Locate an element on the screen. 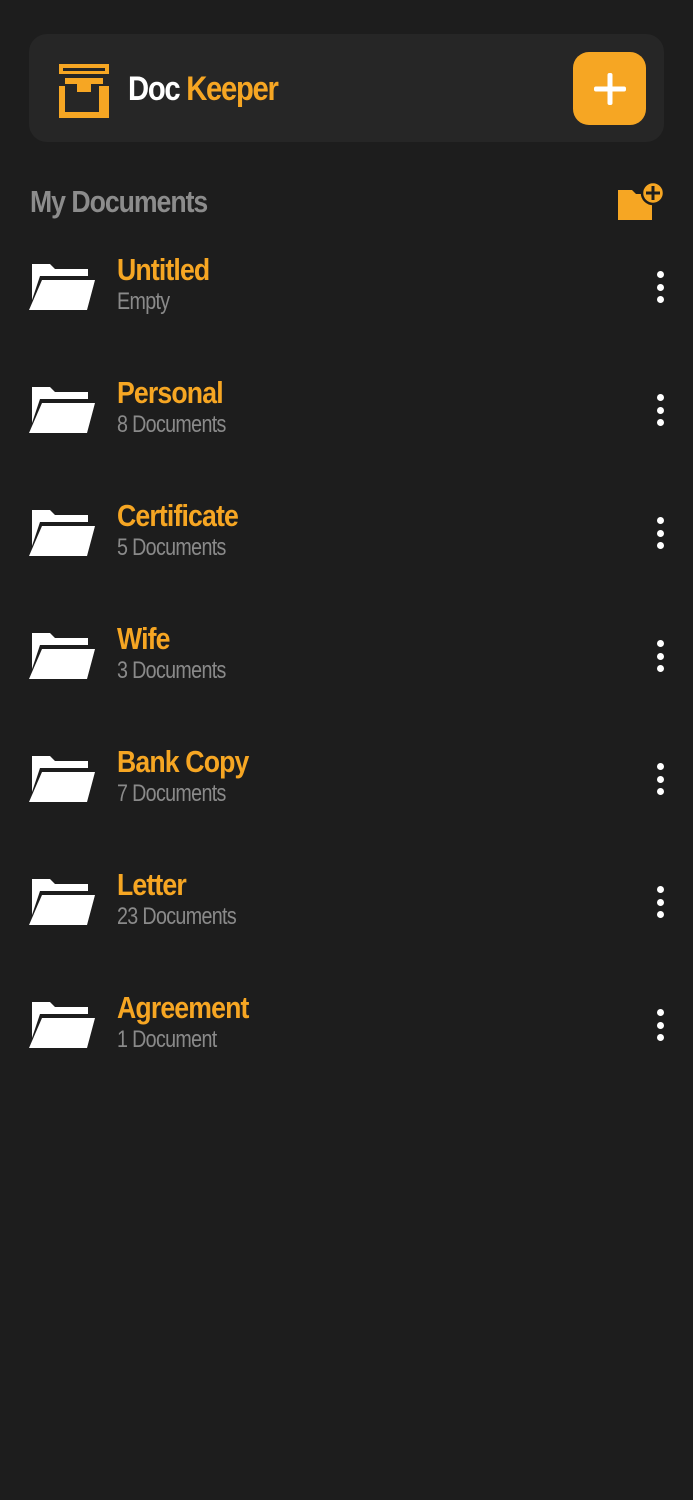  plus-icon is located at coordinates (609, 88).